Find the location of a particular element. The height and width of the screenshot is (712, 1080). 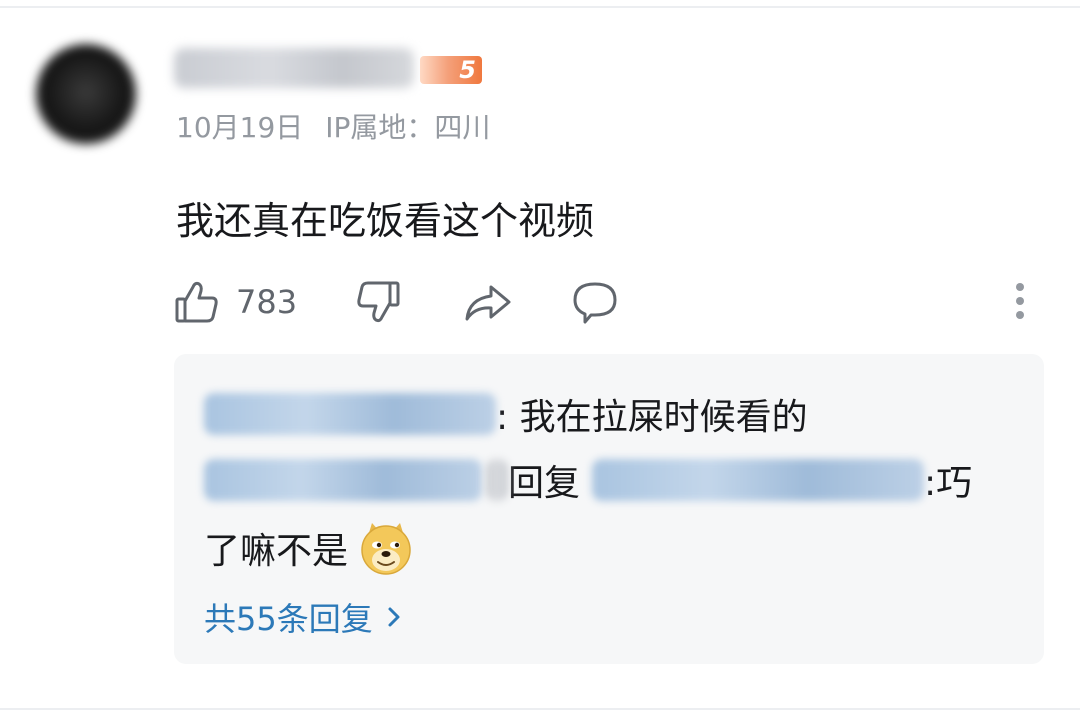

reply-line-1: : 我在拉屎时候看的 is located at coordinates (506, 414).